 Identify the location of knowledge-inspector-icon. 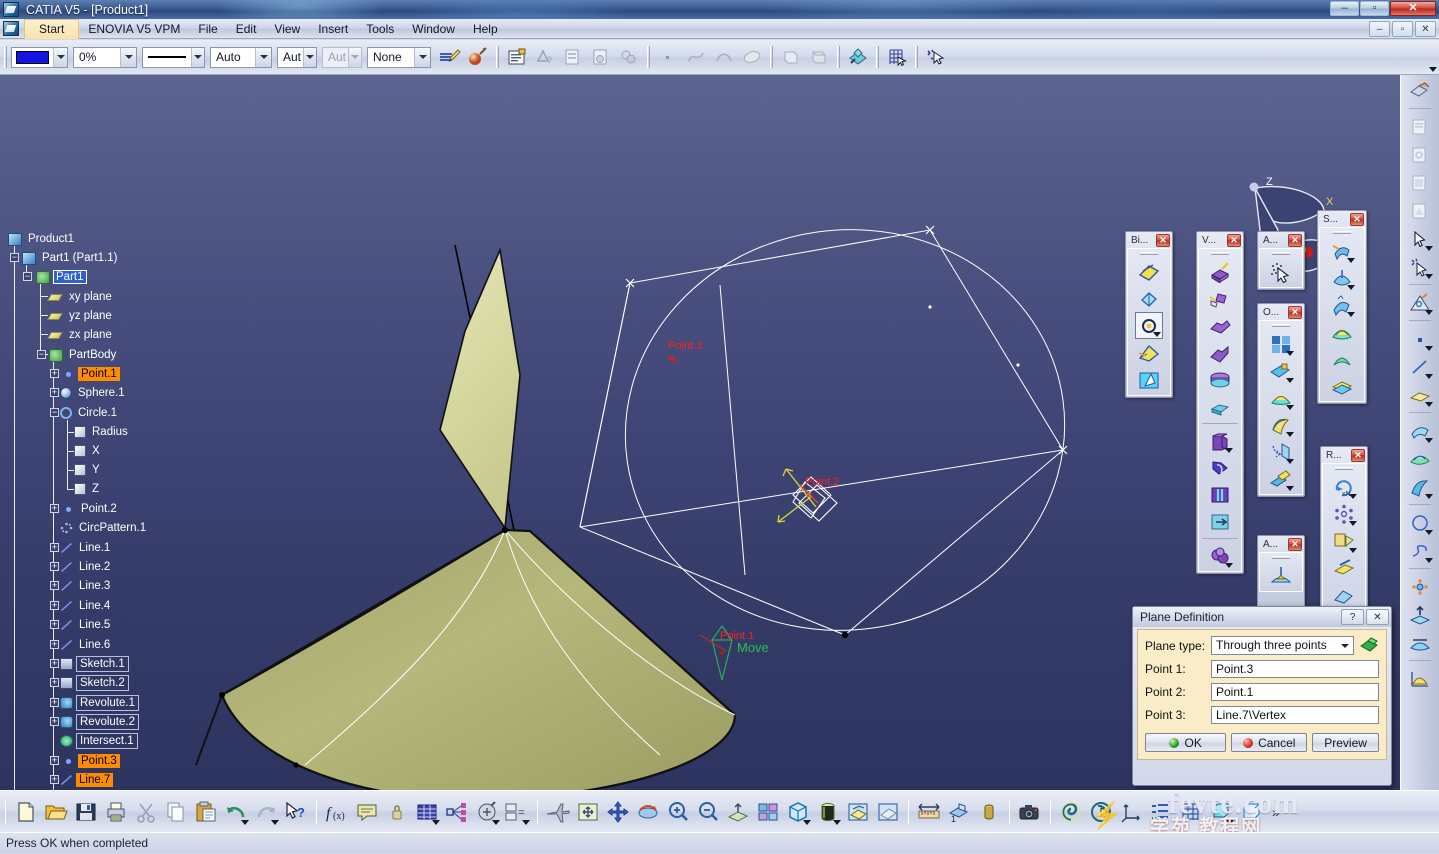
(487, 812).